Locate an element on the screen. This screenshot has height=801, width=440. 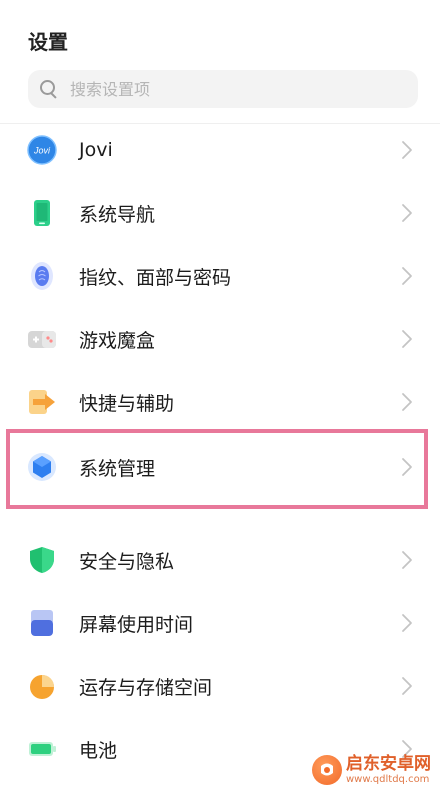
settings-item-shortcuts: 快捷与辅助 is located at coordinates (220, 402).